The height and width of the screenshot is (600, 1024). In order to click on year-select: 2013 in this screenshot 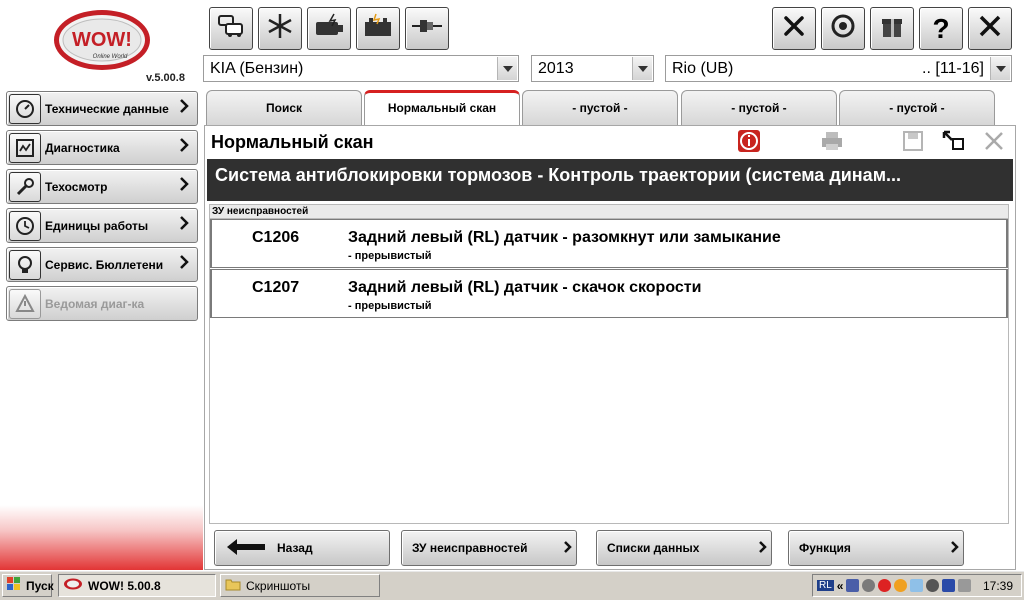, I will do `click(592, 68)`.